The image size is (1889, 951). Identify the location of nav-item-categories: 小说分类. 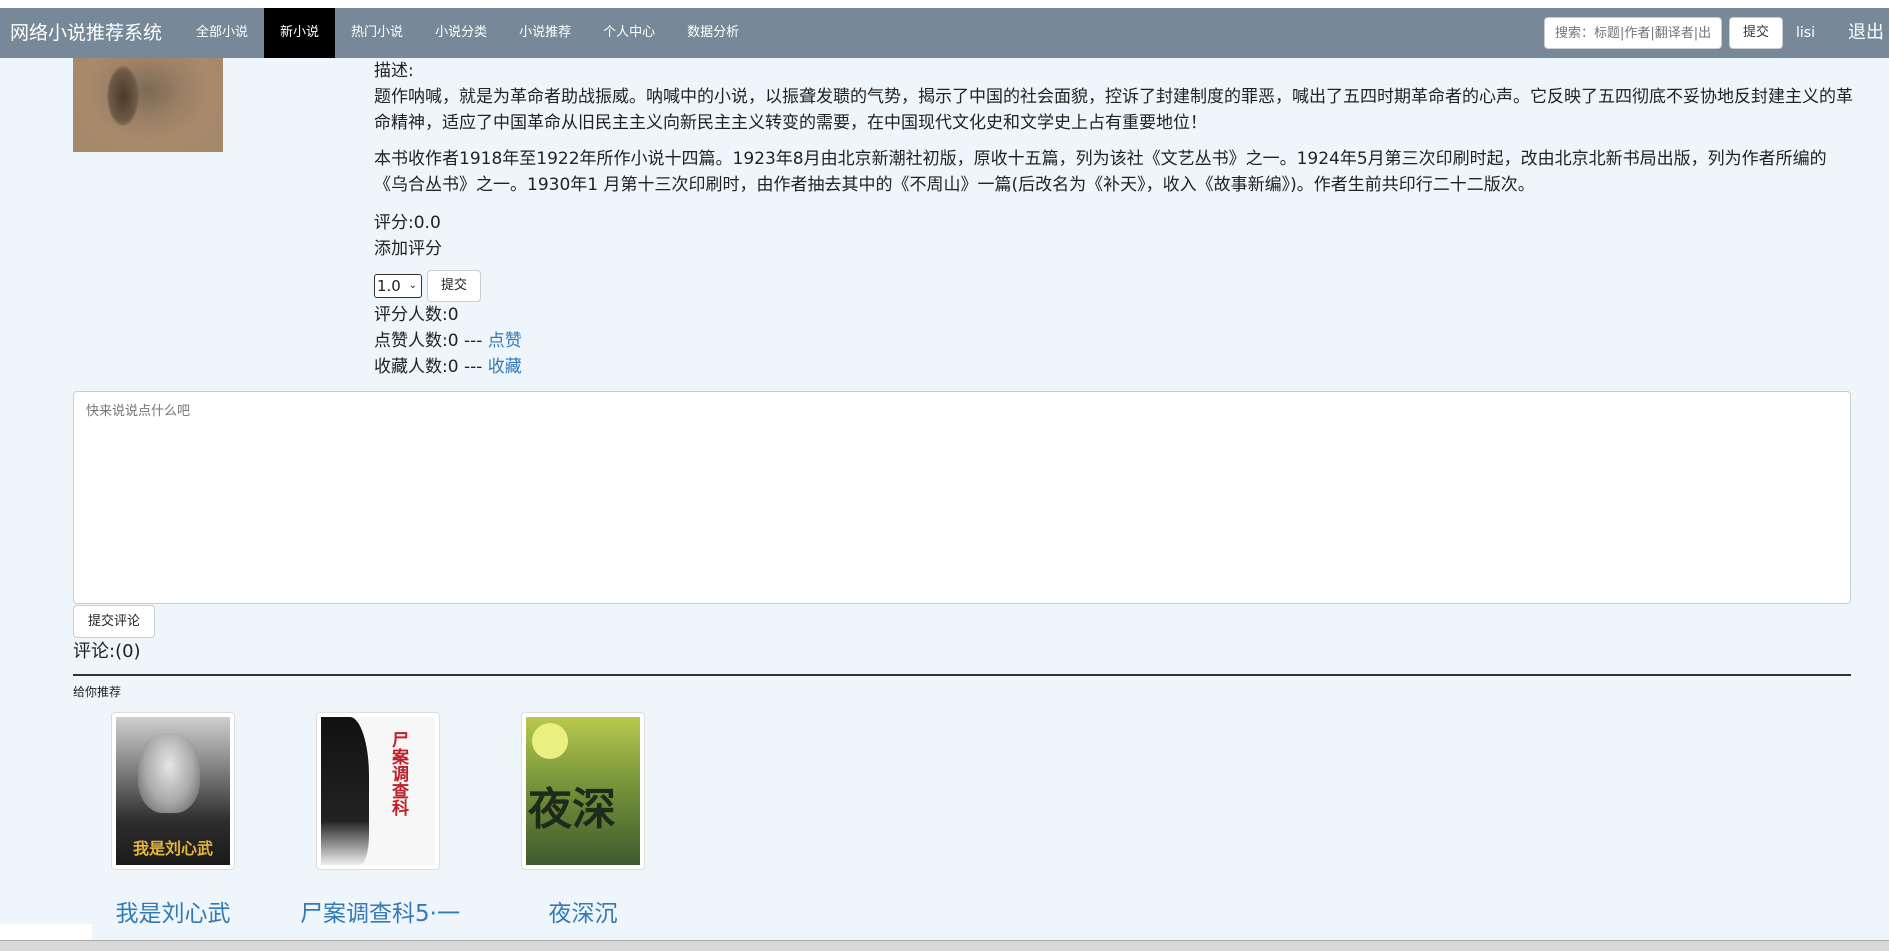
(461, 33).